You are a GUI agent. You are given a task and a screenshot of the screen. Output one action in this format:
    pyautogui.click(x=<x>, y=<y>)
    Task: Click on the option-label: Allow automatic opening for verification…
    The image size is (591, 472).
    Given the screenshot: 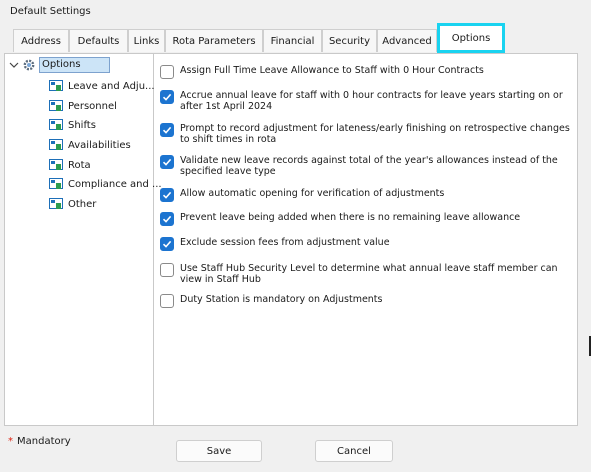 What is the action you would take?
    pyautogui.click(x=312, y=193)
    